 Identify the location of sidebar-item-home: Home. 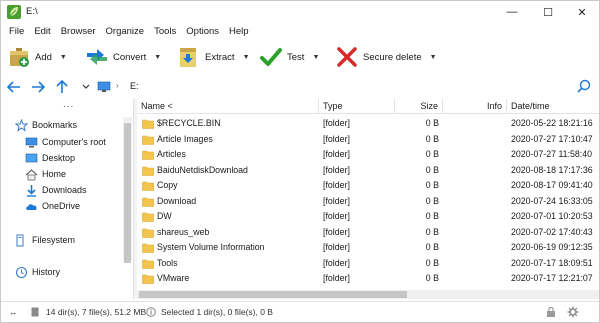
(45, 174).